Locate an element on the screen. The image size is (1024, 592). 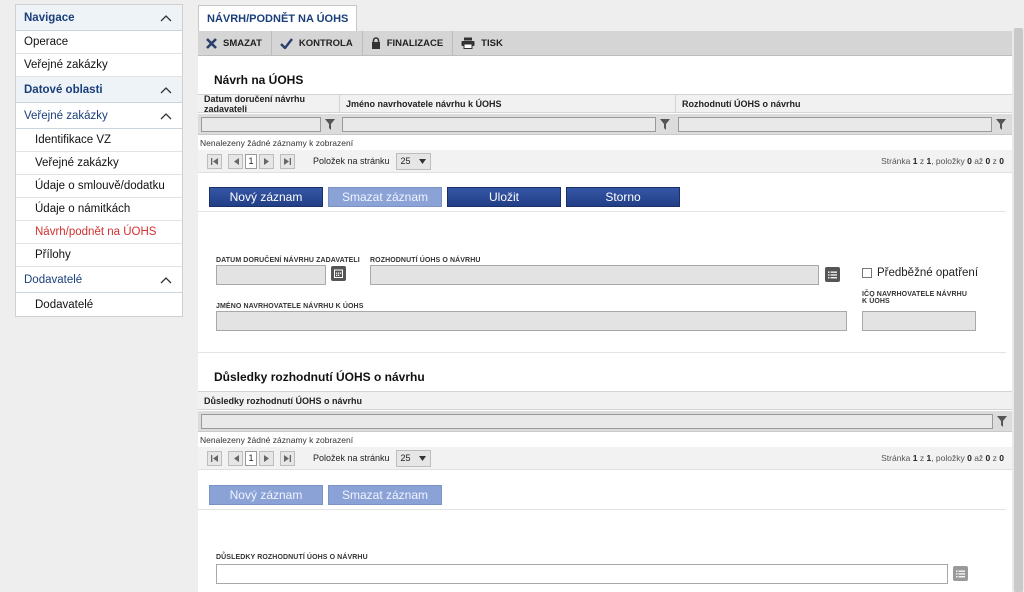
scrollbar-thumb is located at coordinates (1018, 310).